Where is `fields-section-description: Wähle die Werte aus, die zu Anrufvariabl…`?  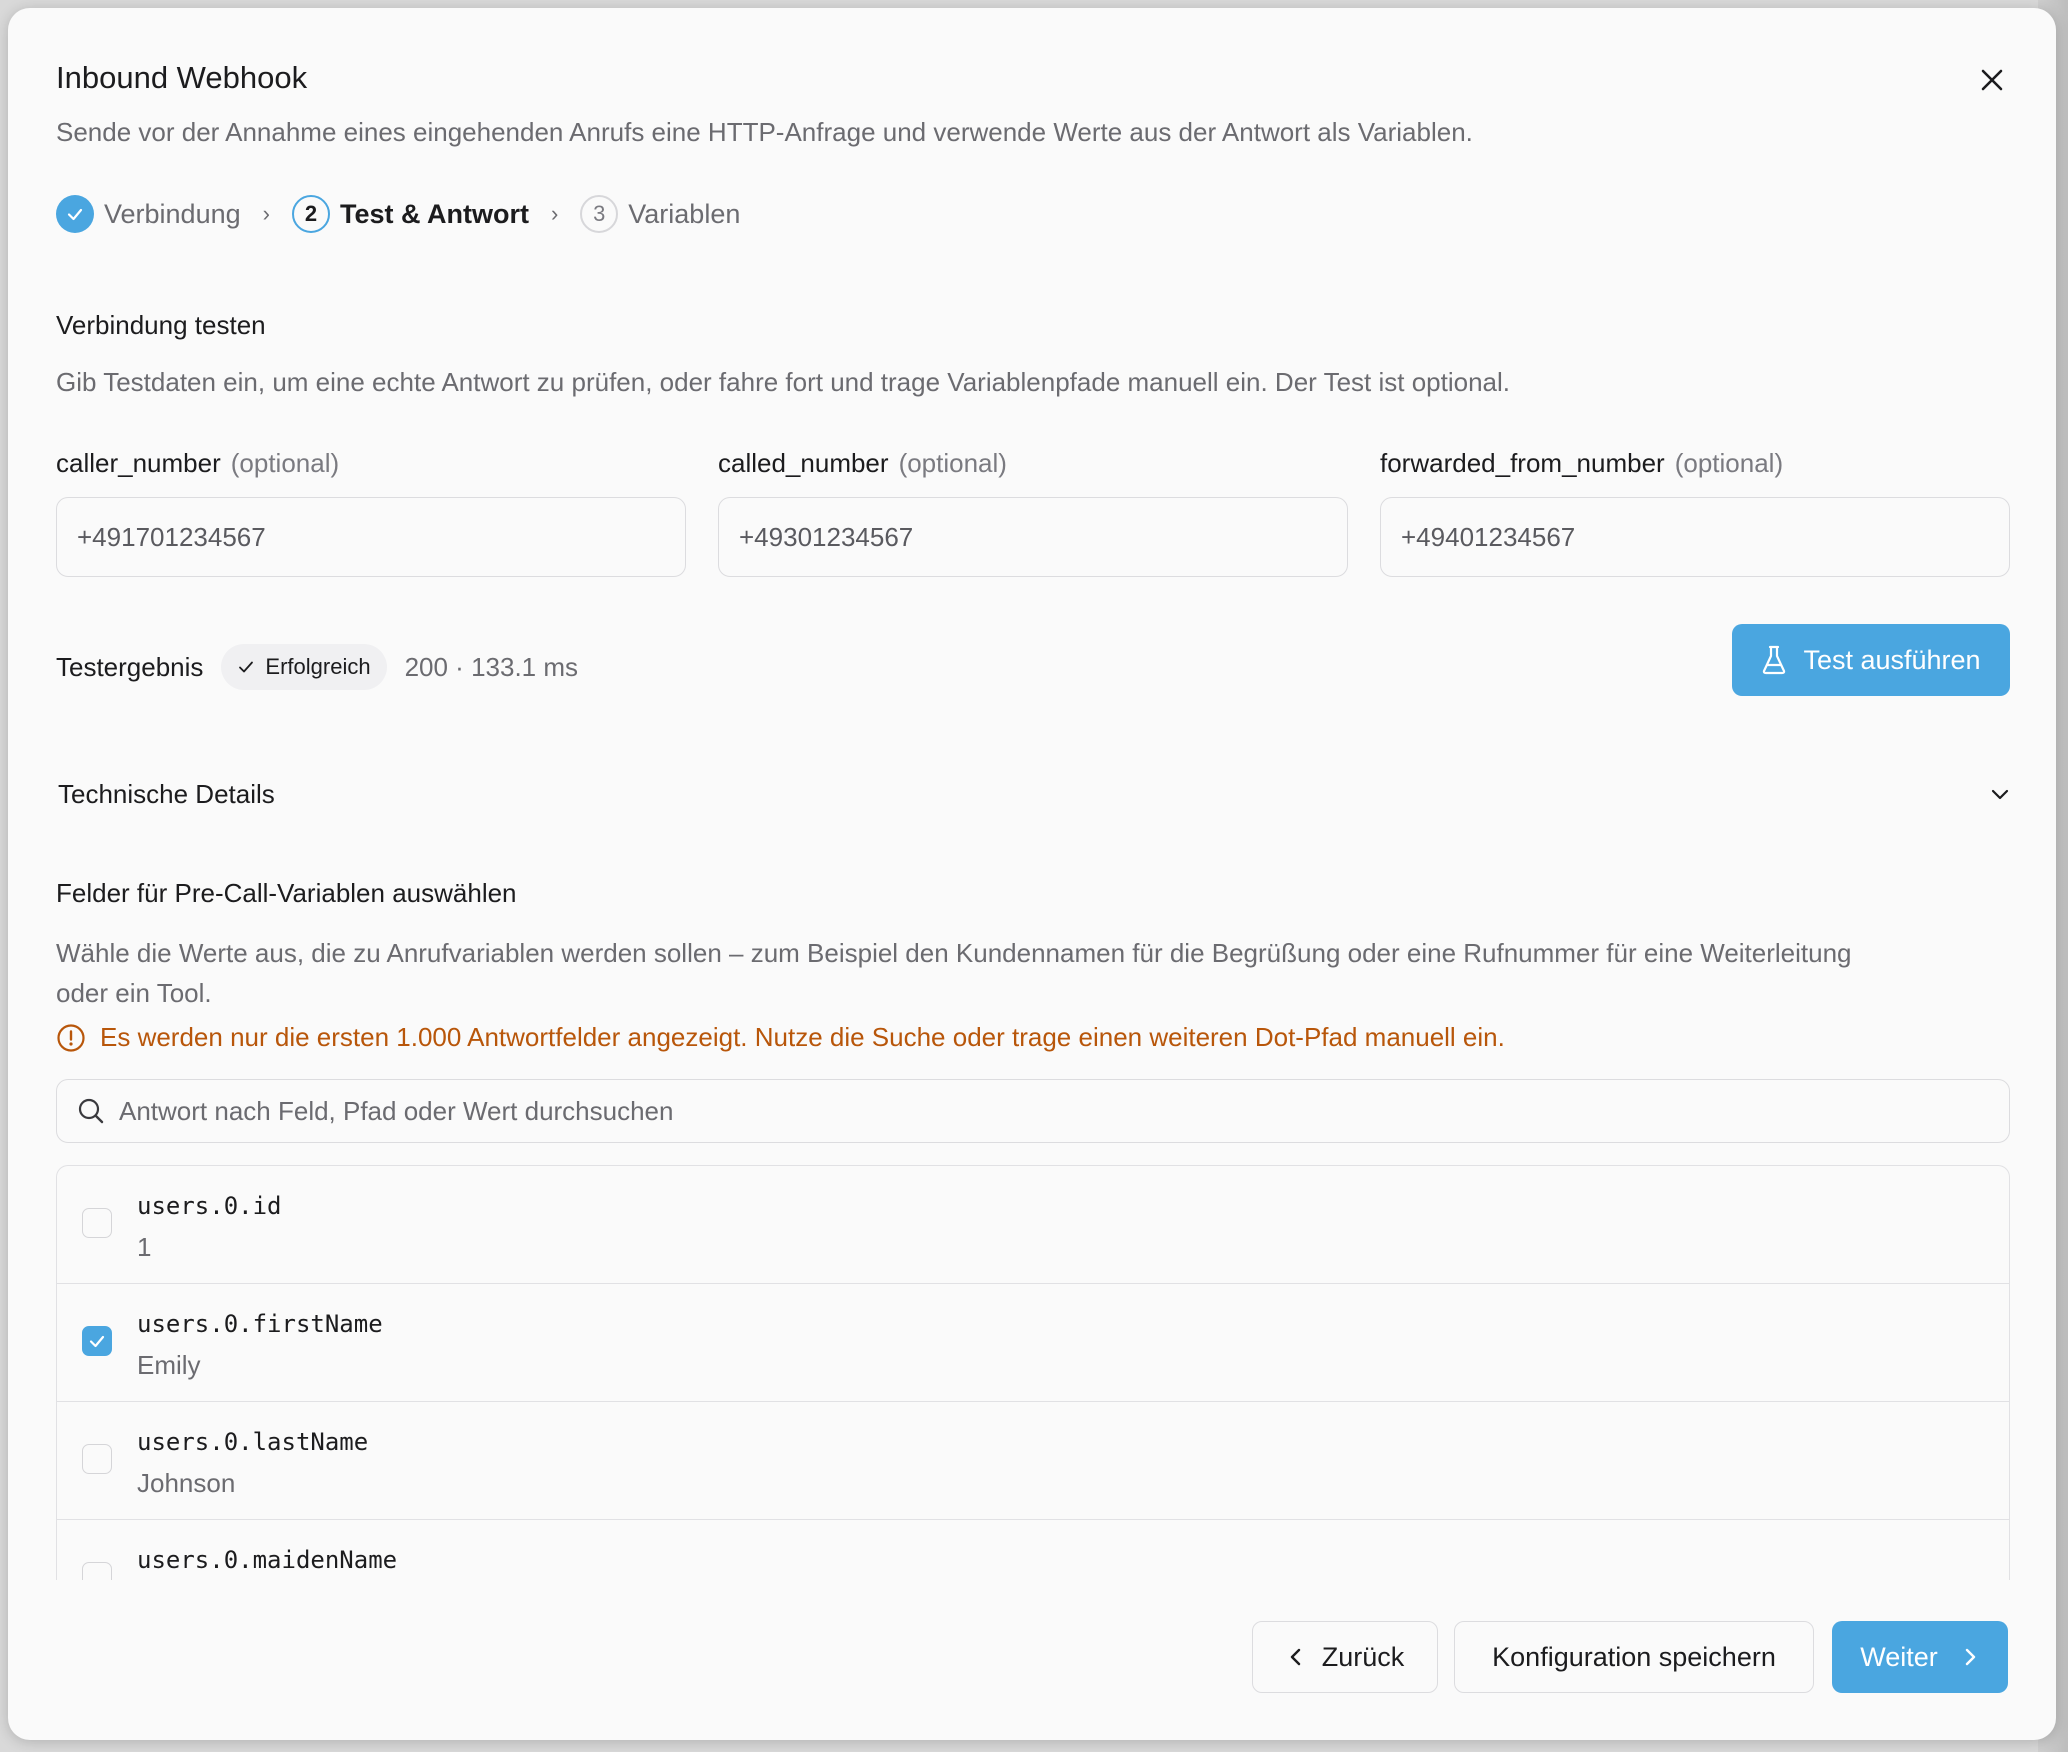 fields-section-description: Wähle die Werte aus, die zu Anrufvariabl… is located at coordinates (954, 973).